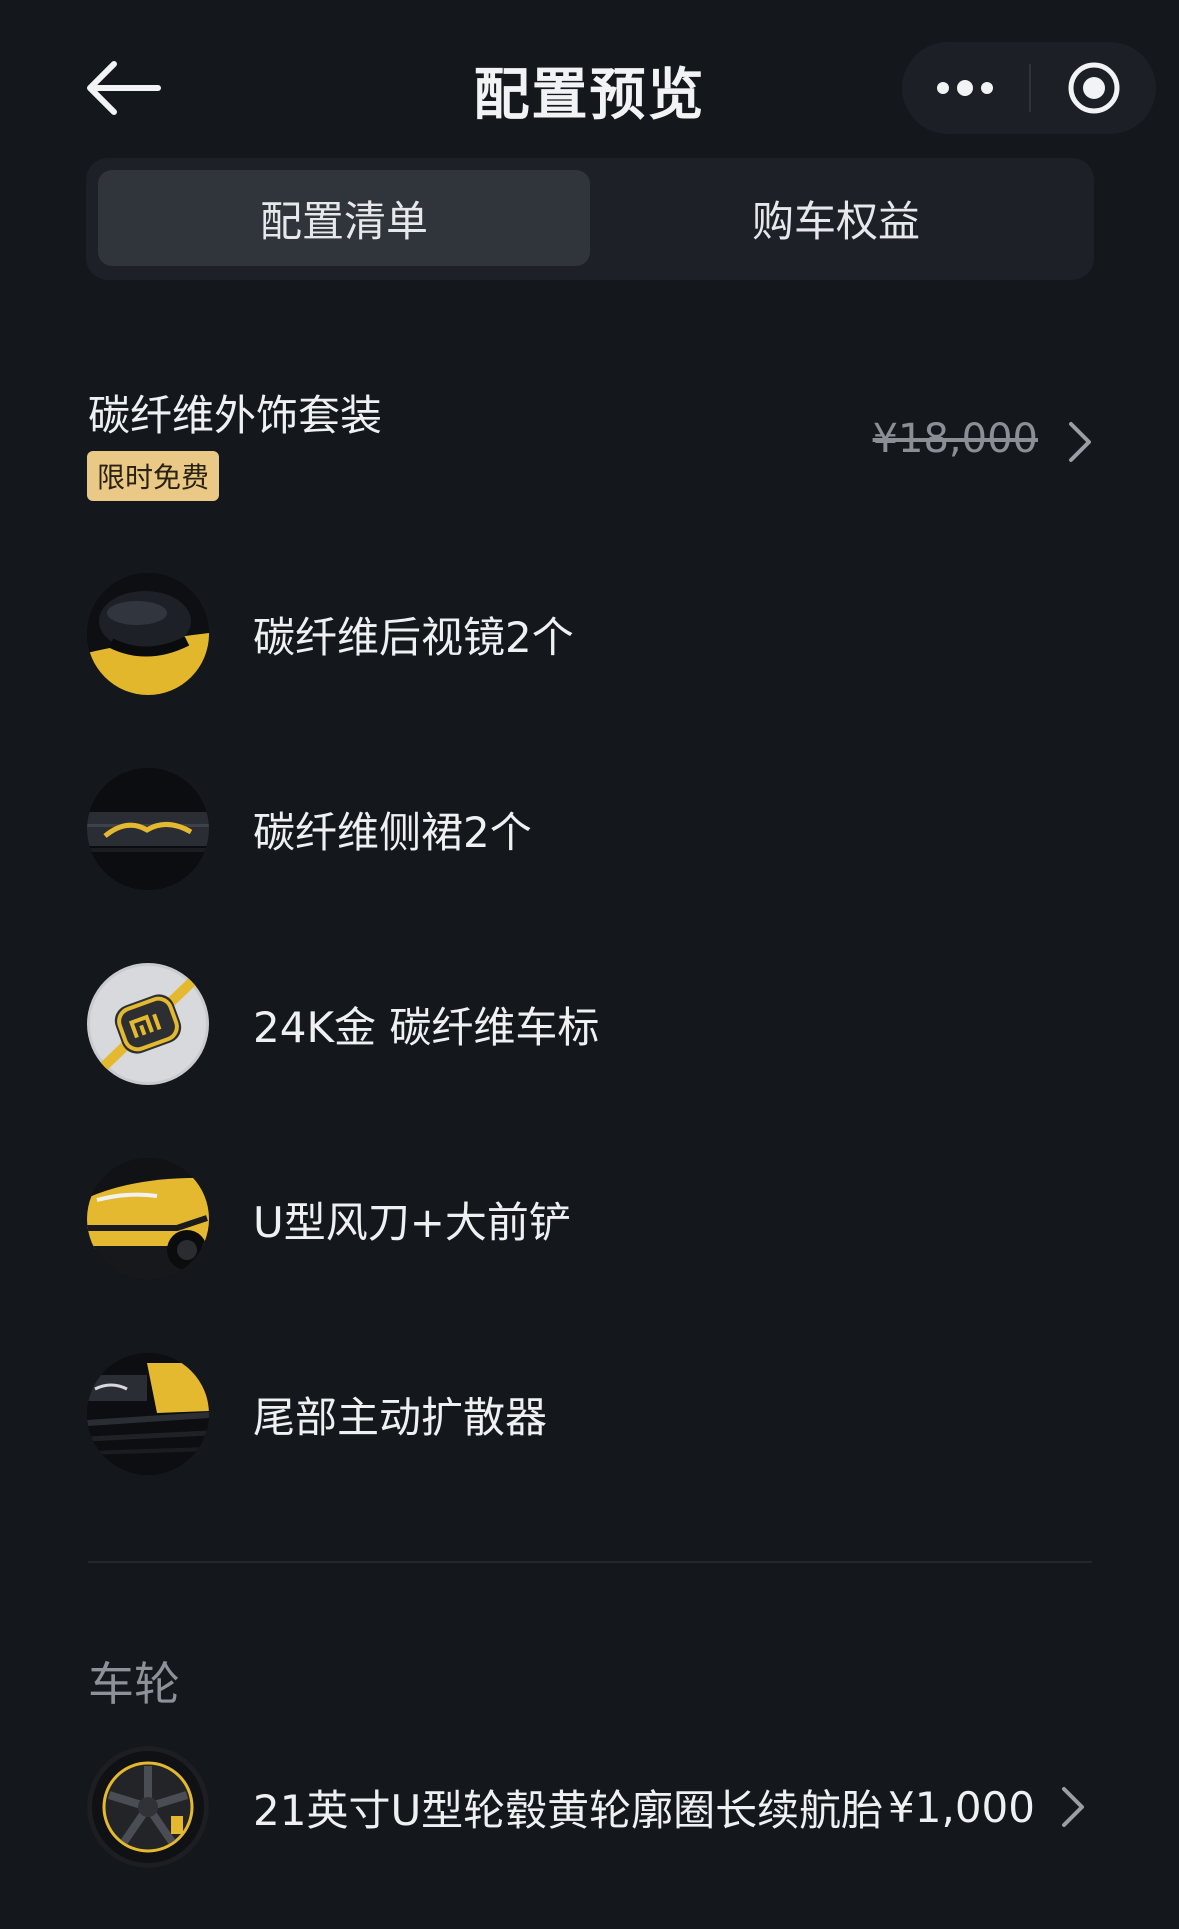 Image resolution: width=1179 pixels, height=1929 pixels. I want to click on mirror-thumbnail, so click(148, 634).